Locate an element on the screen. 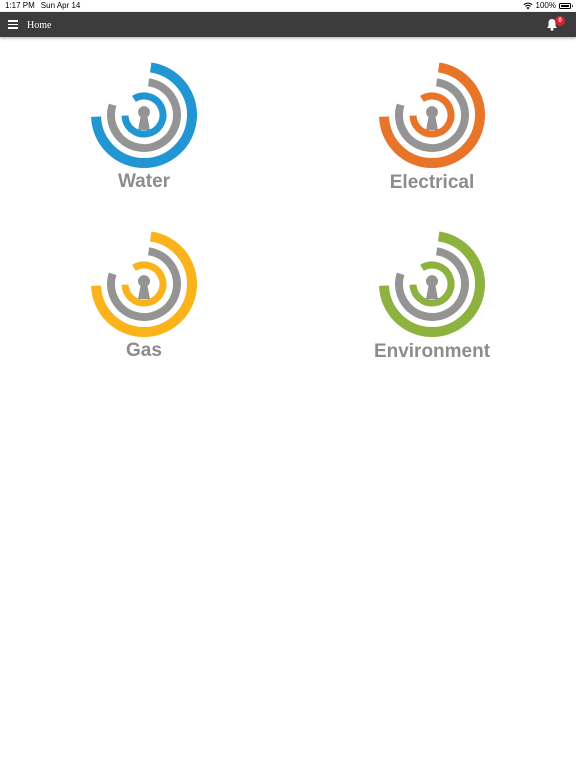  wifi-icon is located at coordinates (527, 6).